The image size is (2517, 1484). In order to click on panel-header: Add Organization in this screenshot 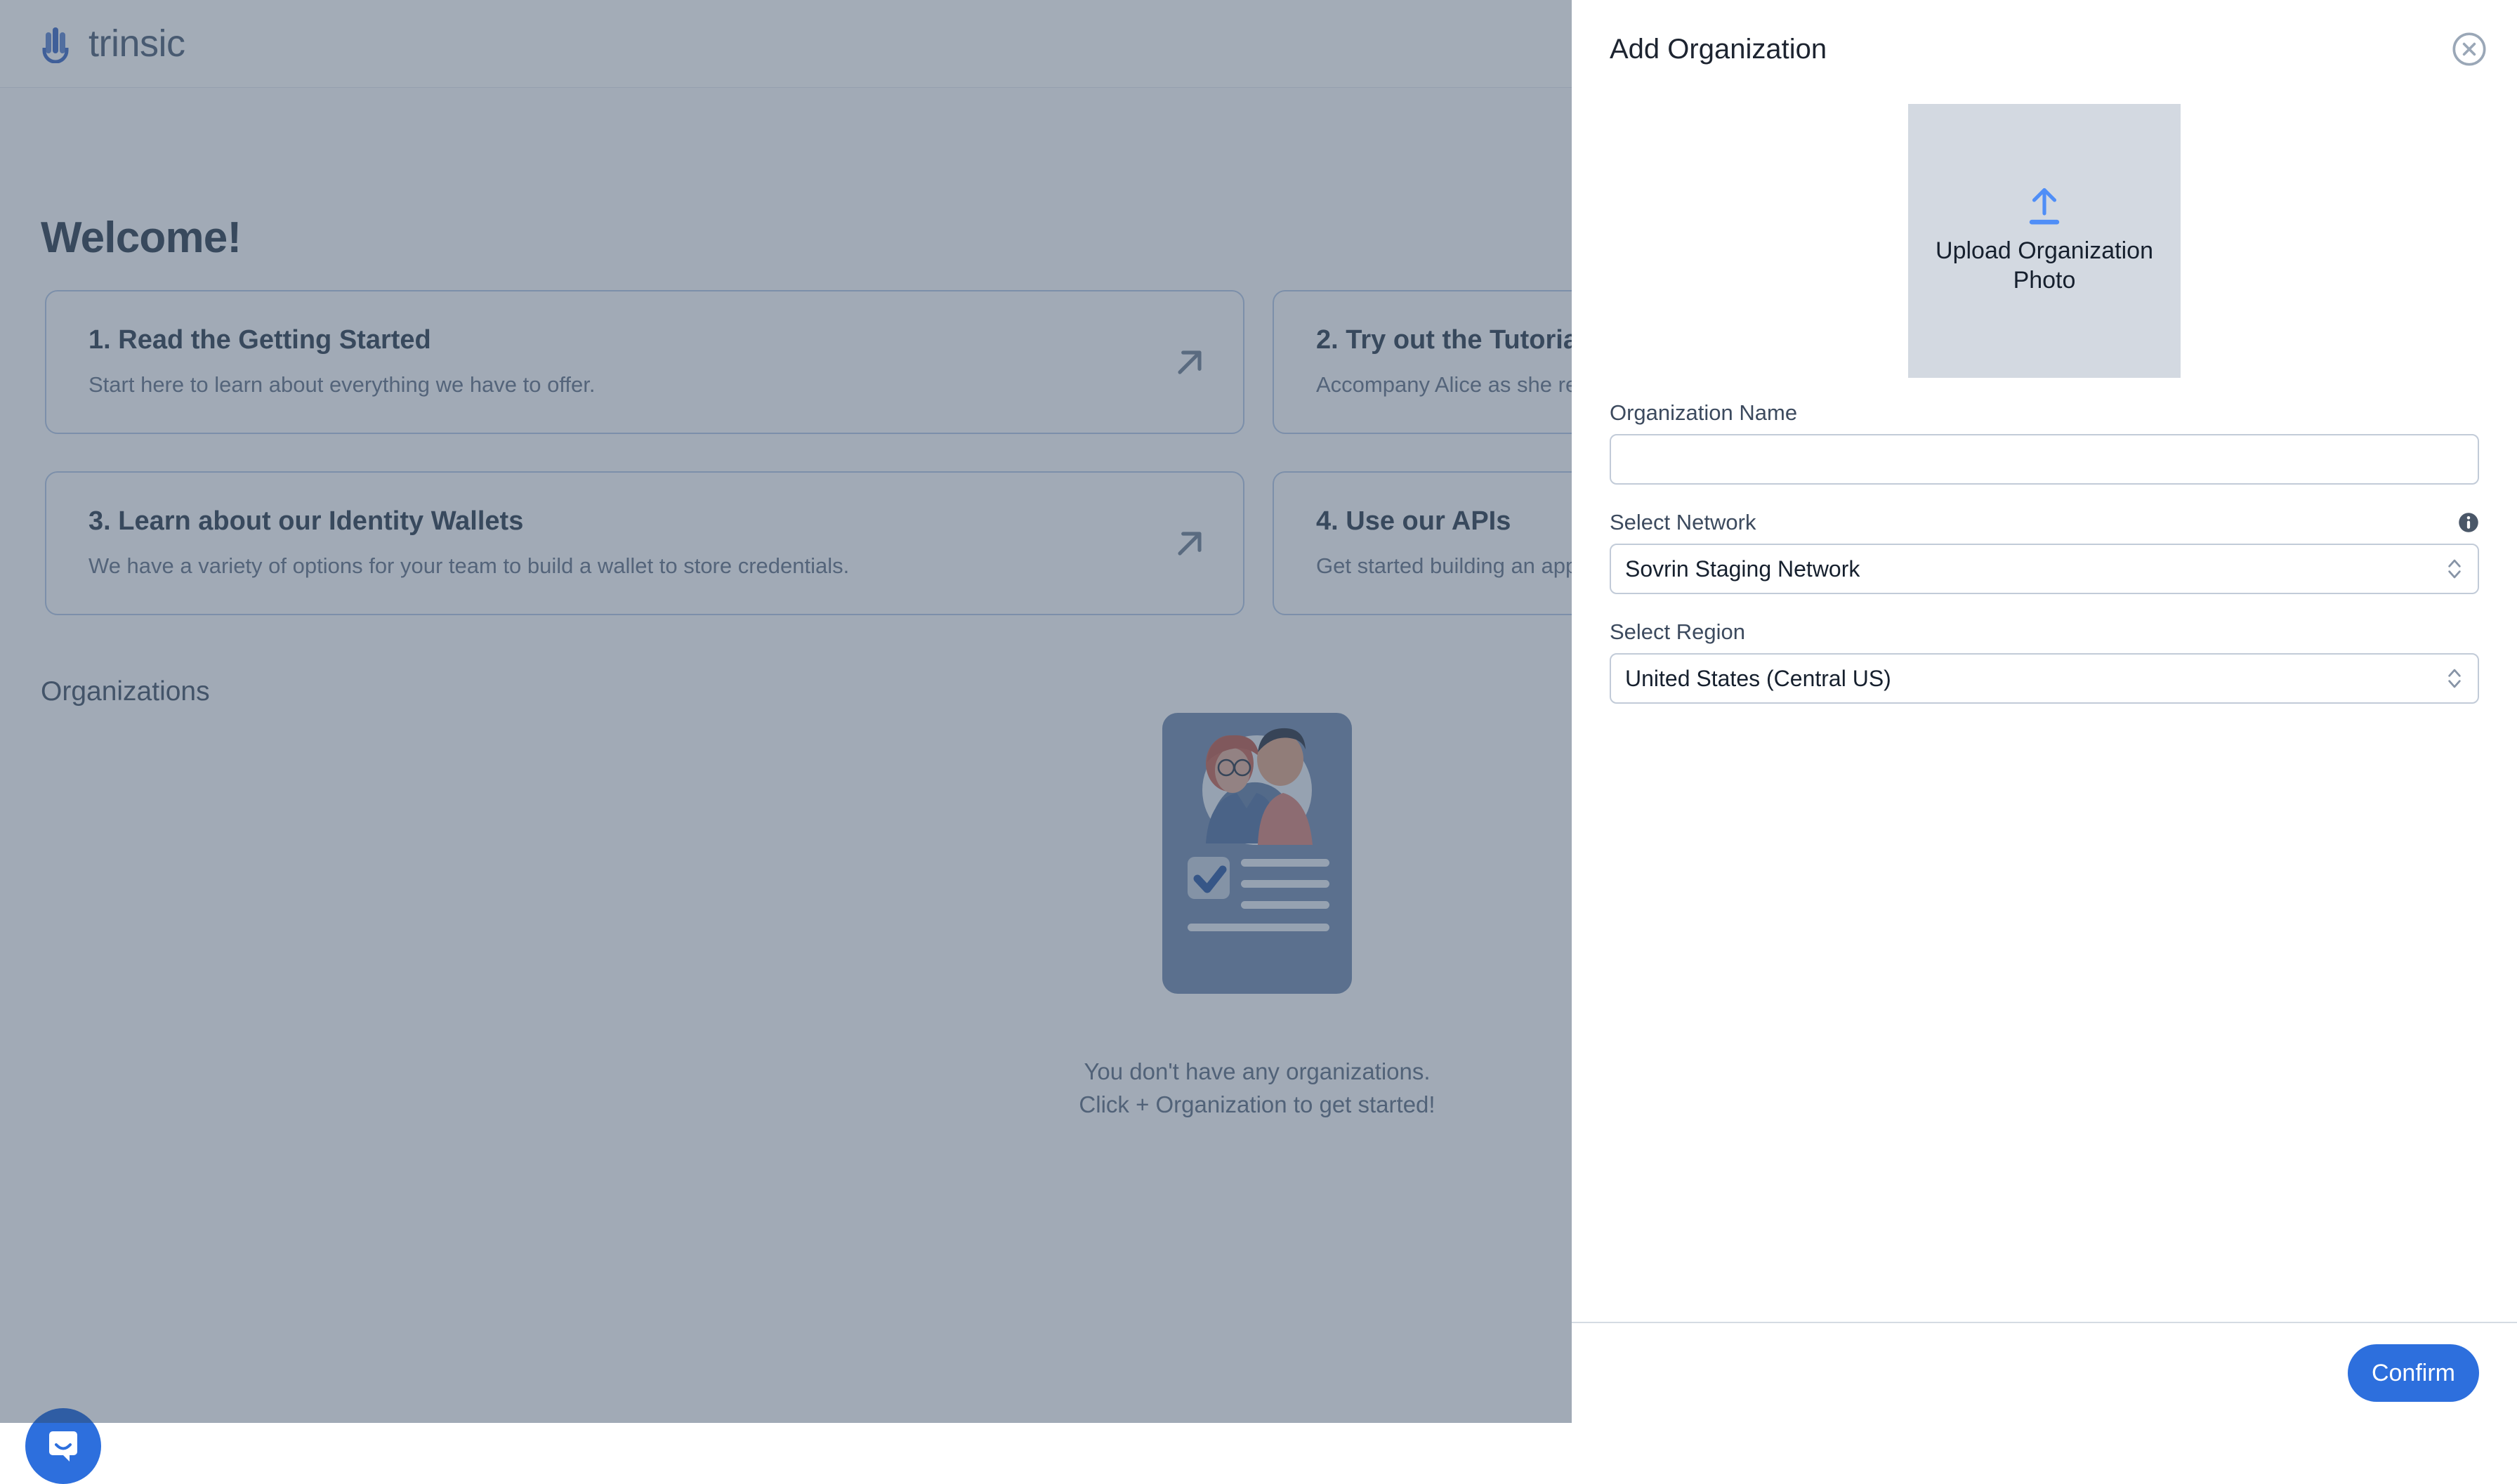, I will do `click(2044, 52)`.